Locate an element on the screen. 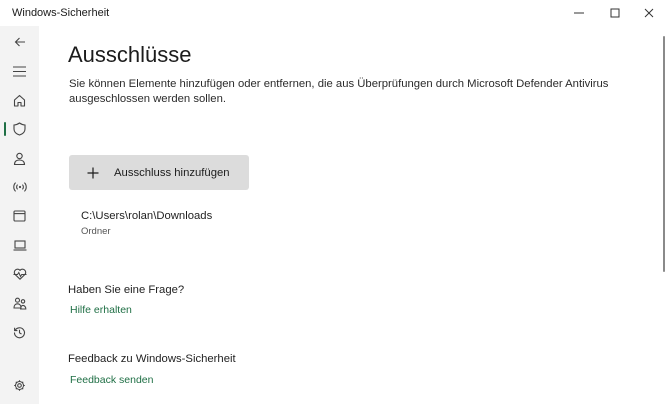  sidebar-item-family-options is located at coordinates (19, 303).